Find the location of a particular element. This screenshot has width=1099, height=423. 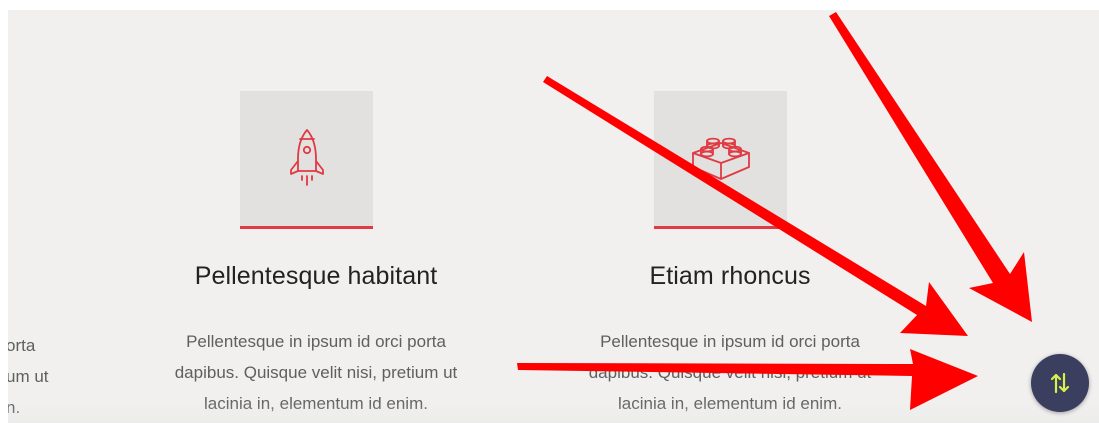

feature-card-title: Pellentesque habitant is located at coordinates (316, 276).